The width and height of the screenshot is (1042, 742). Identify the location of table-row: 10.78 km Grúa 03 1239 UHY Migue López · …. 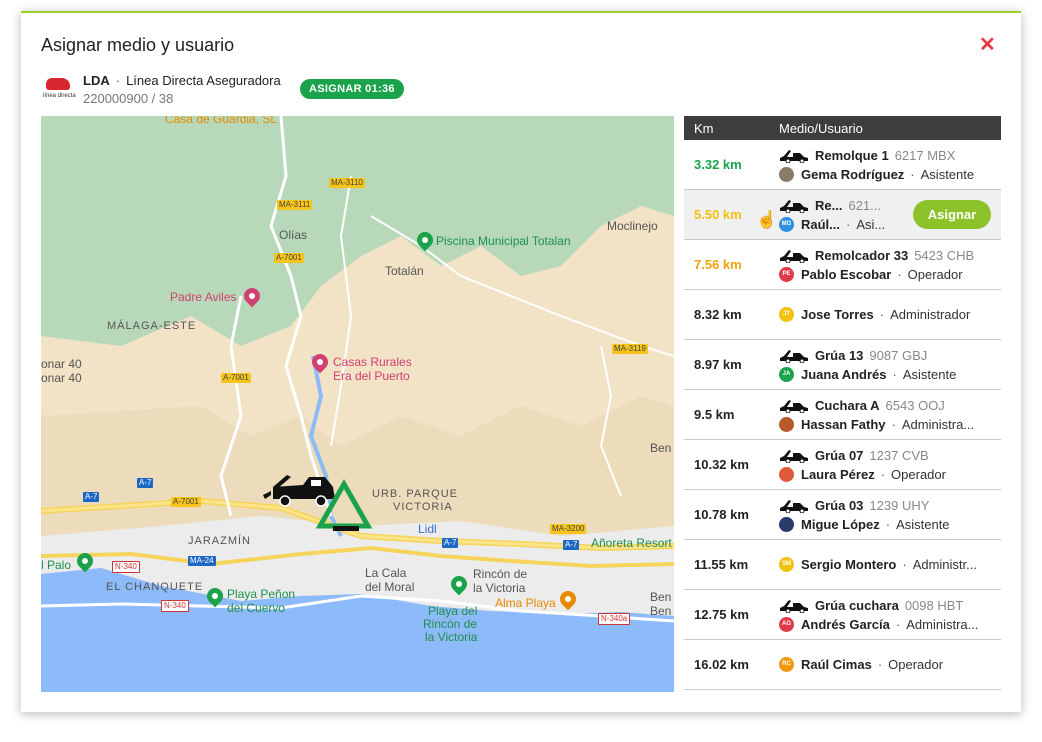
(842, 515).